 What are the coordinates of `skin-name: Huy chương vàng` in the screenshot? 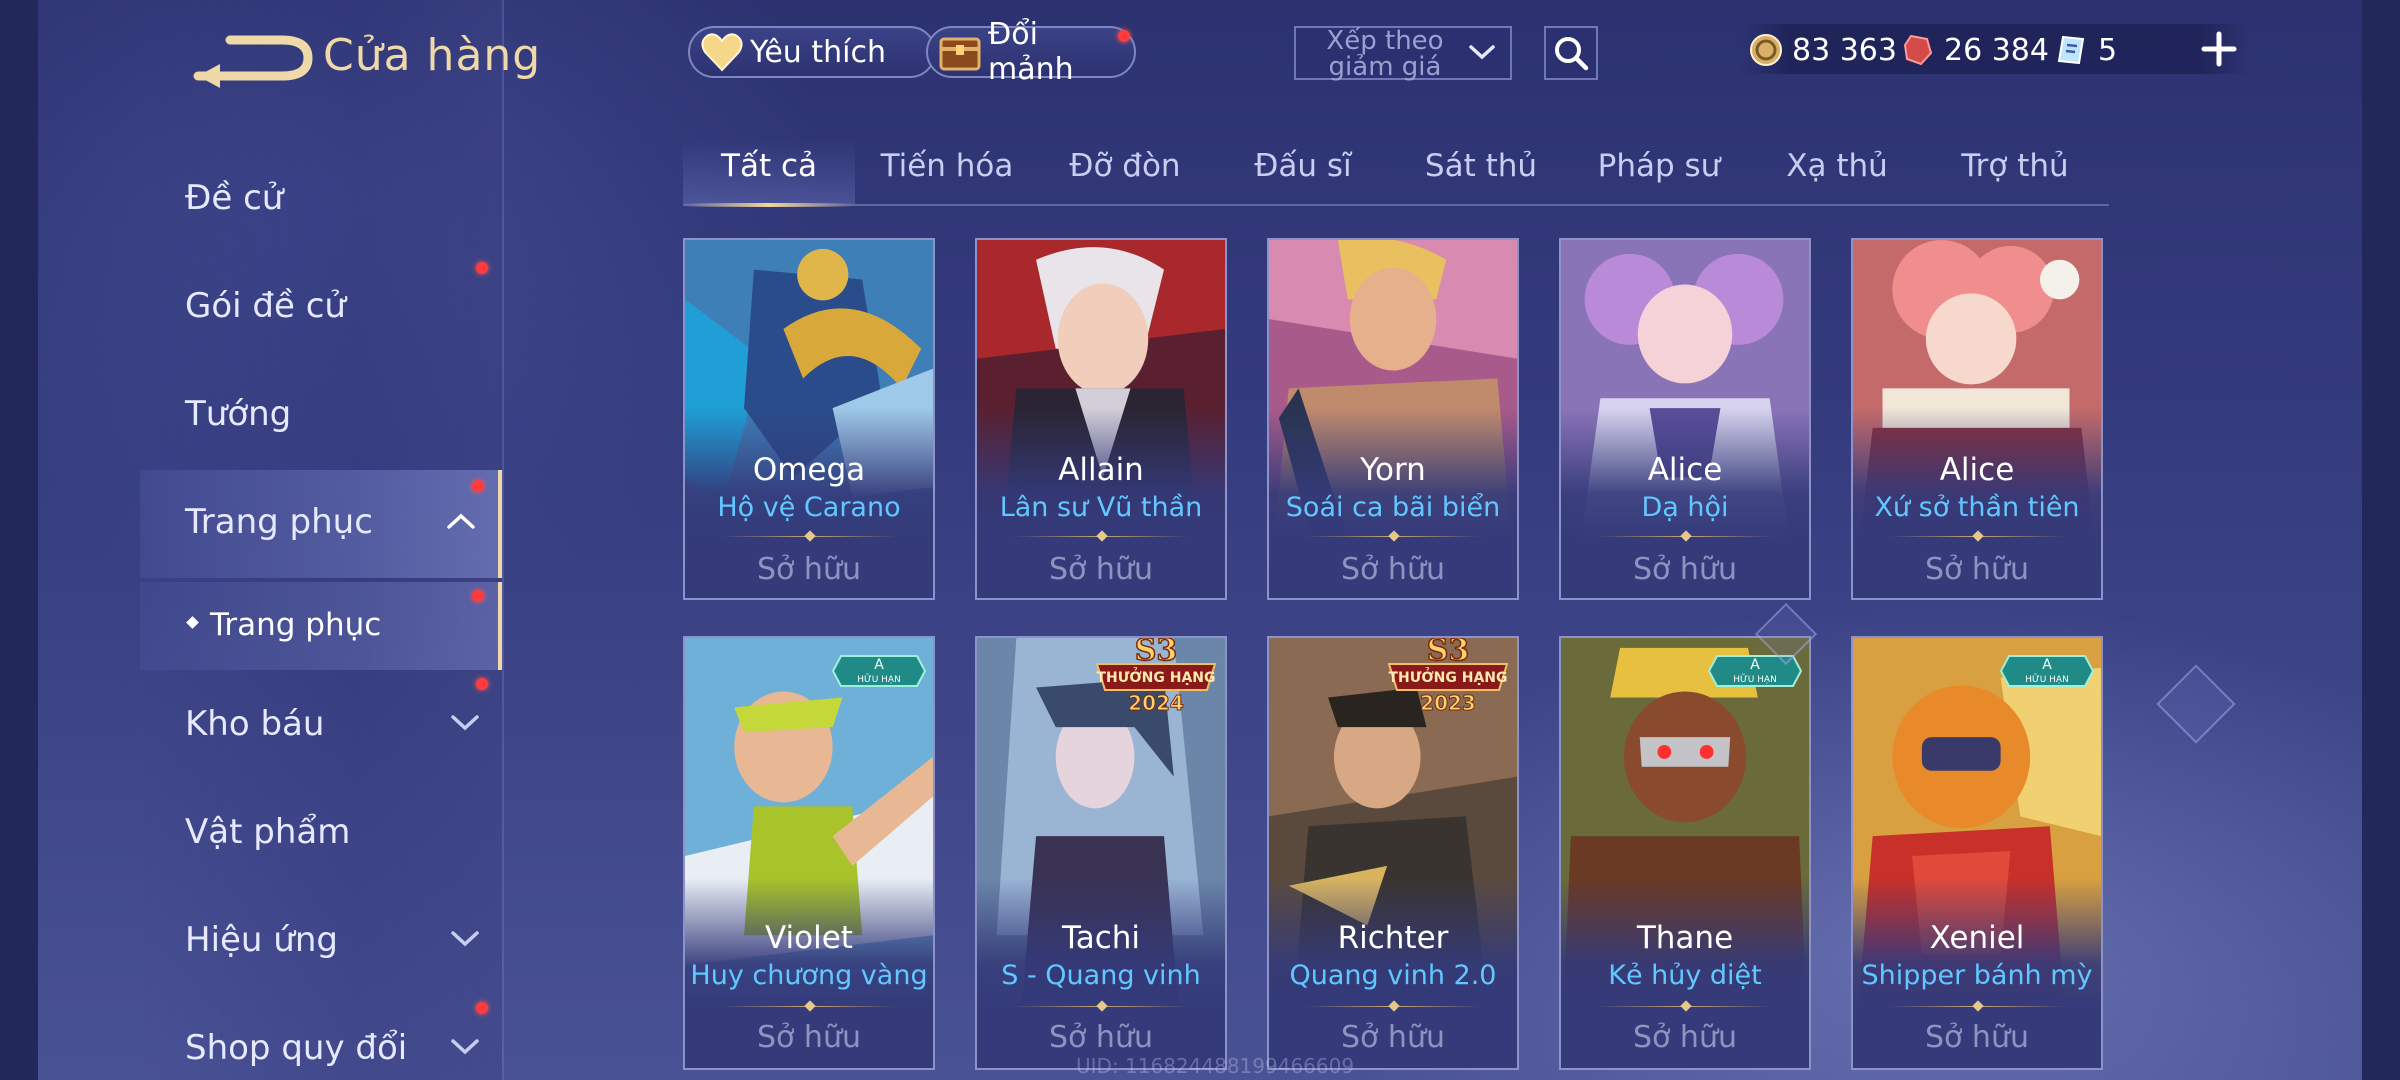 It's located at (809, 975).